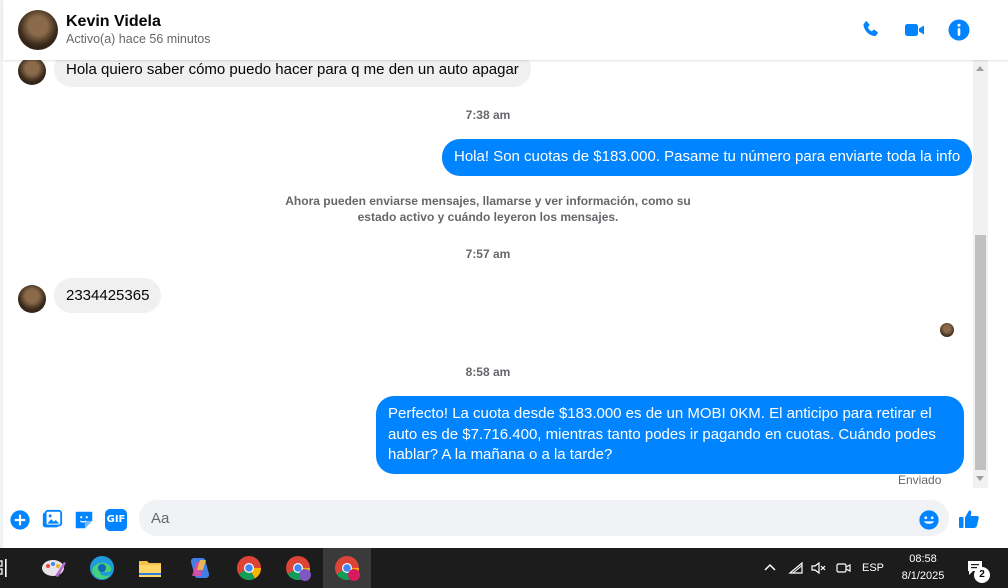  I want to click on scrollbar-thumb, so click(980, 352).